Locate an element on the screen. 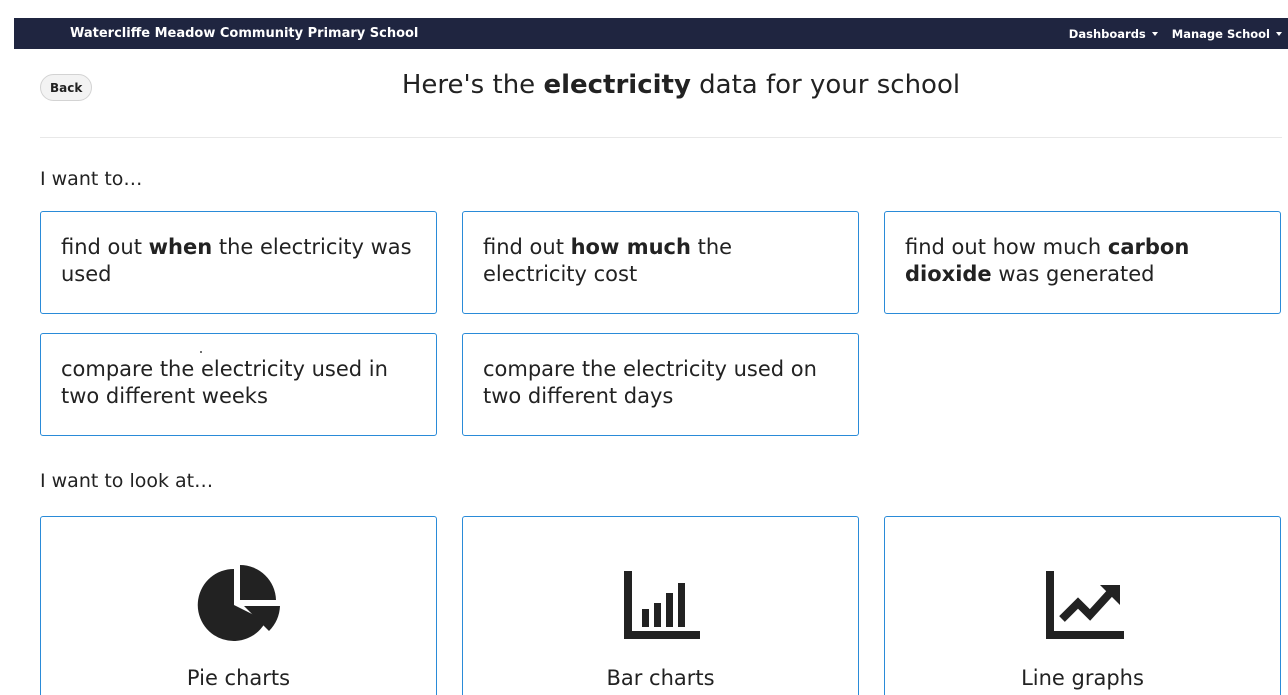 The height and width of the screenshot is (695, 1288). dashboards-menu: Dashboards is located at coordinates (1113, 34).